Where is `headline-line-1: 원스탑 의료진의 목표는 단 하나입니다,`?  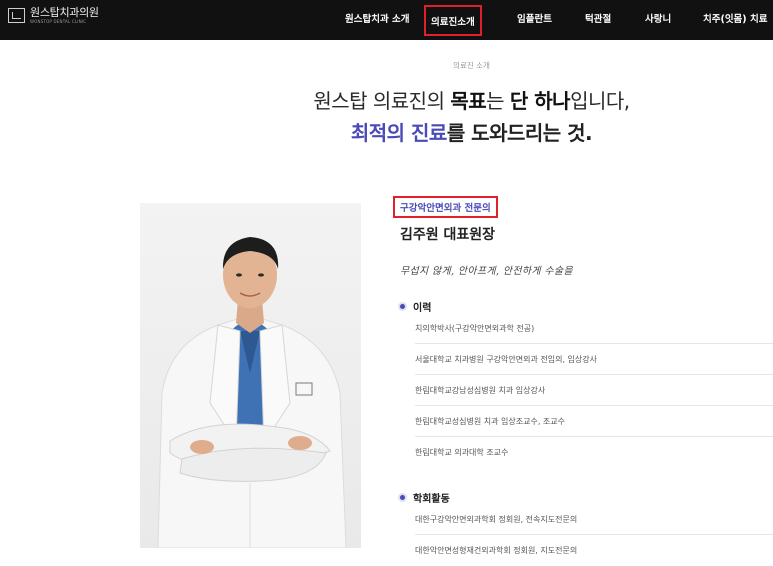 headline-line-1: 원스탑 의료진의 목표는 단 하나입니다, is located at coordinates (471, 101).